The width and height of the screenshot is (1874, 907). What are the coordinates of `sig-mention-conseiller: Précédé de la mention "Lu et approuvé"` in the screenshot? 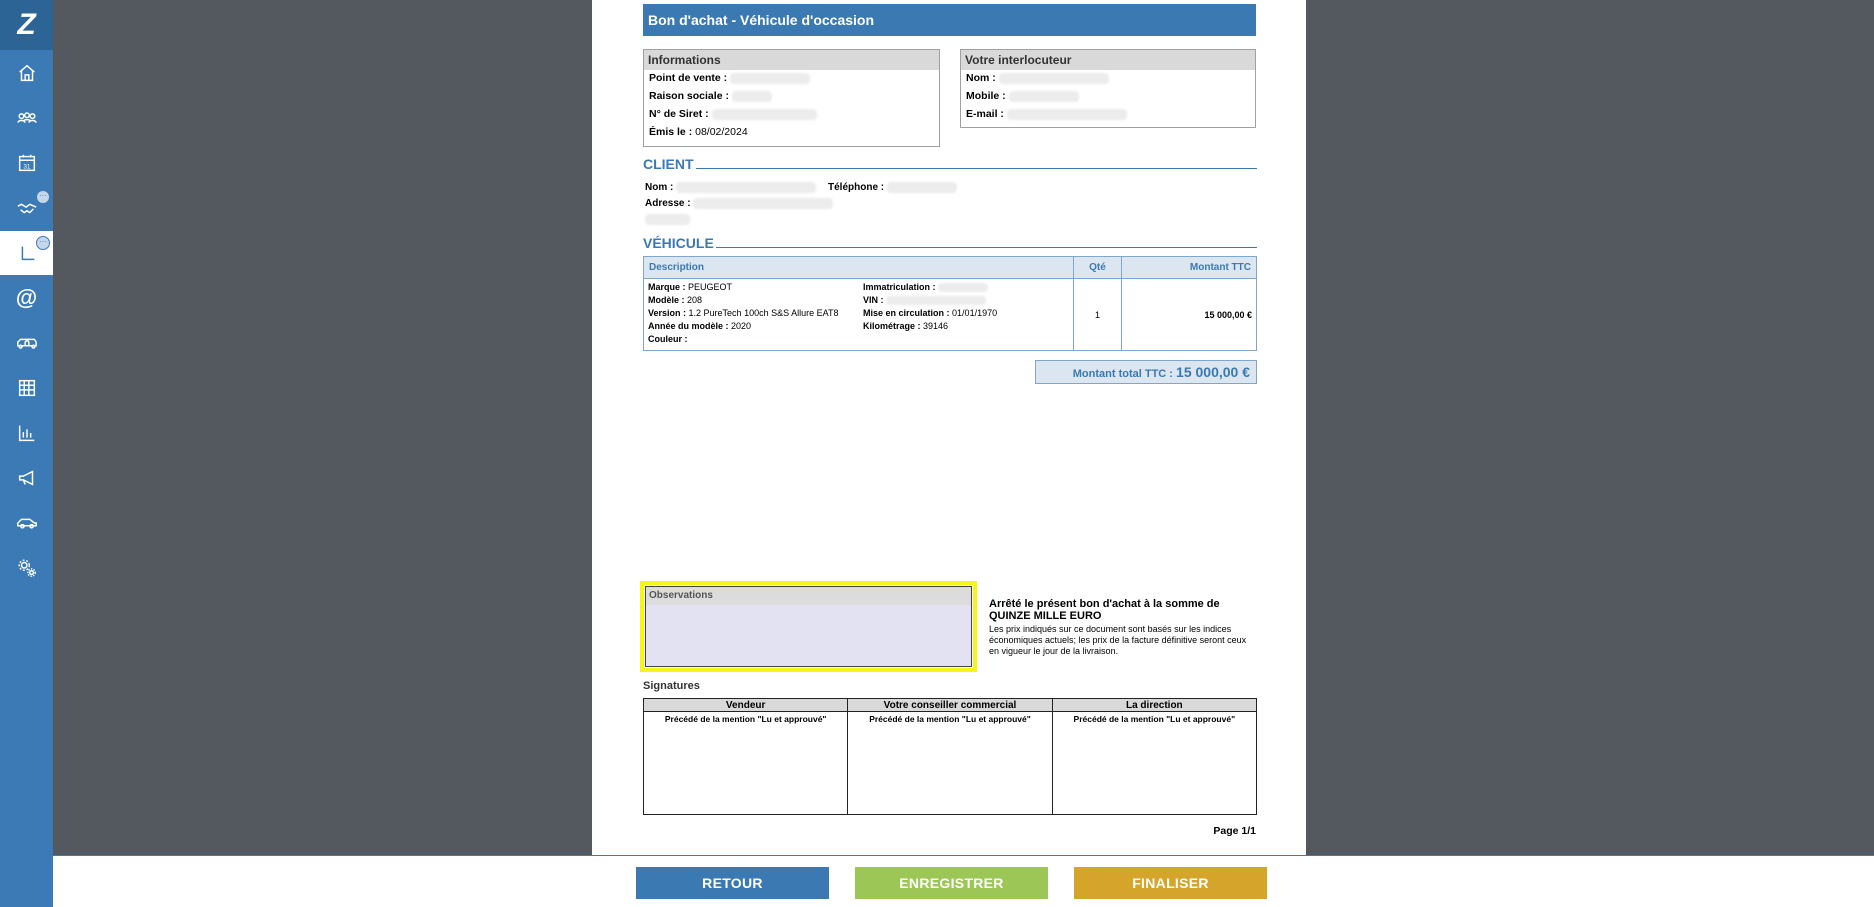 It's located at (950, 763).